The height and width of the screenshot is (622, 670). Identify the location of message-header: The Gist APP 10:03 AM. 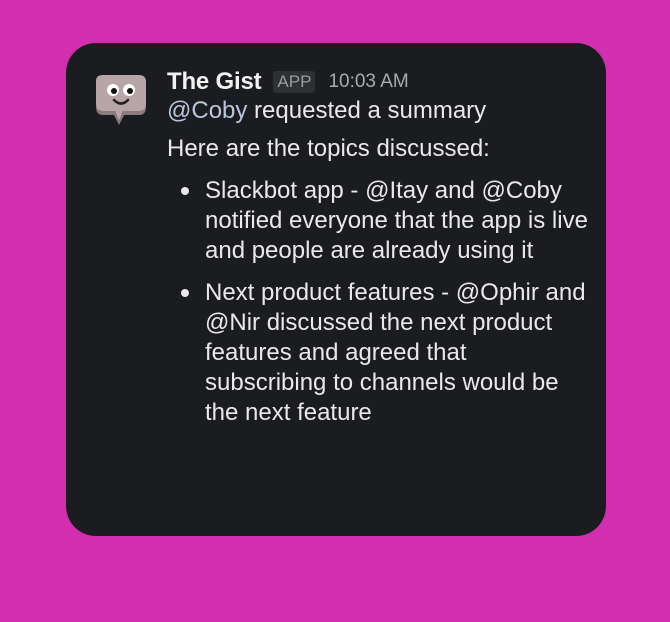
(377, 82).